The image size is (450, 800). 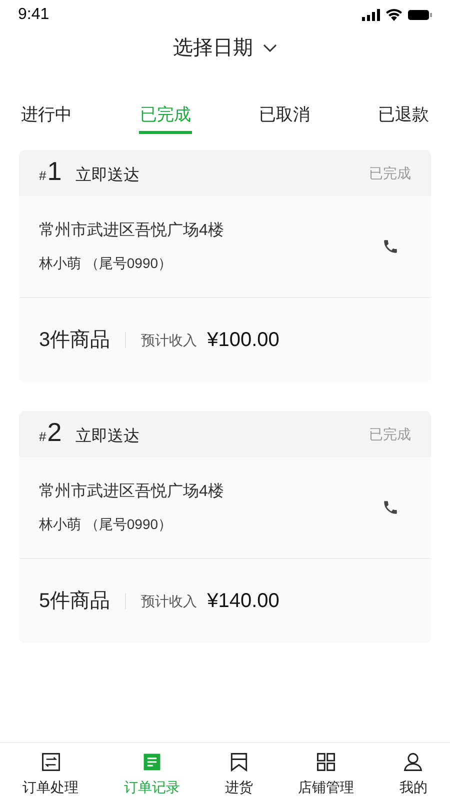 I want to click on filter-tab: 已取消, so click(x=284, y=116).